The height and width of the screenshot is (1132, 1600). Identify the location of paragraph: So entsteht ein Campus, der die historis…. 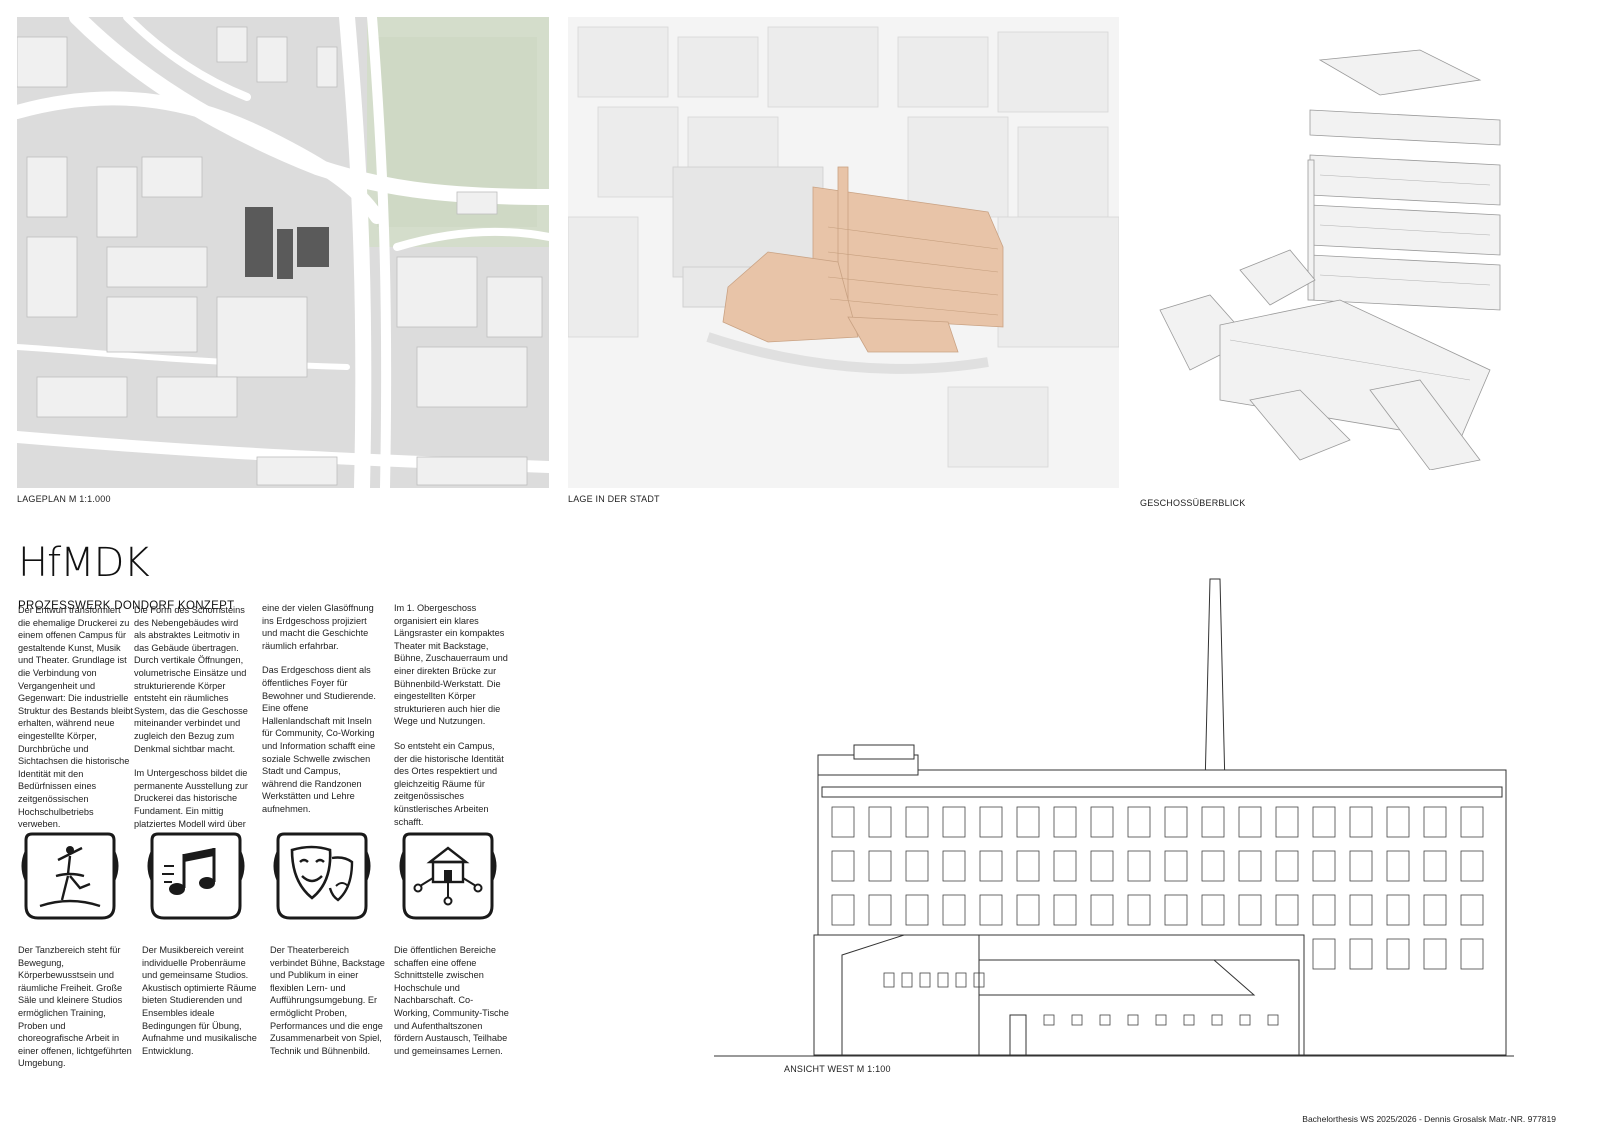
(449, 783).